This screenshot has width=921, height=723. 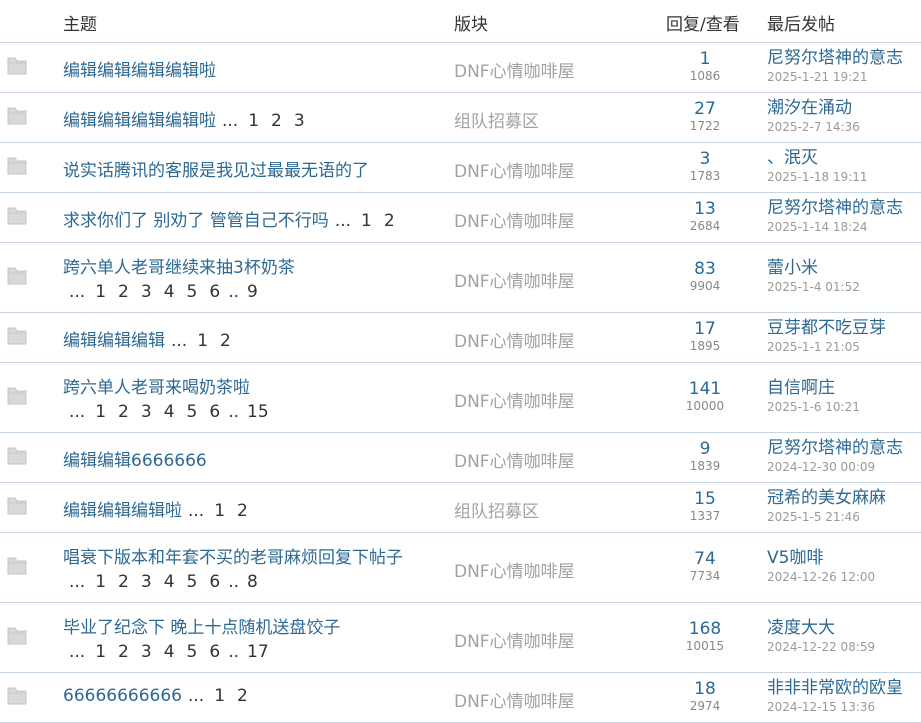 What do you see at coordinates (705, 59) in the screenshot?
I see `reply-count: 1` at bounding box center [705, 59].